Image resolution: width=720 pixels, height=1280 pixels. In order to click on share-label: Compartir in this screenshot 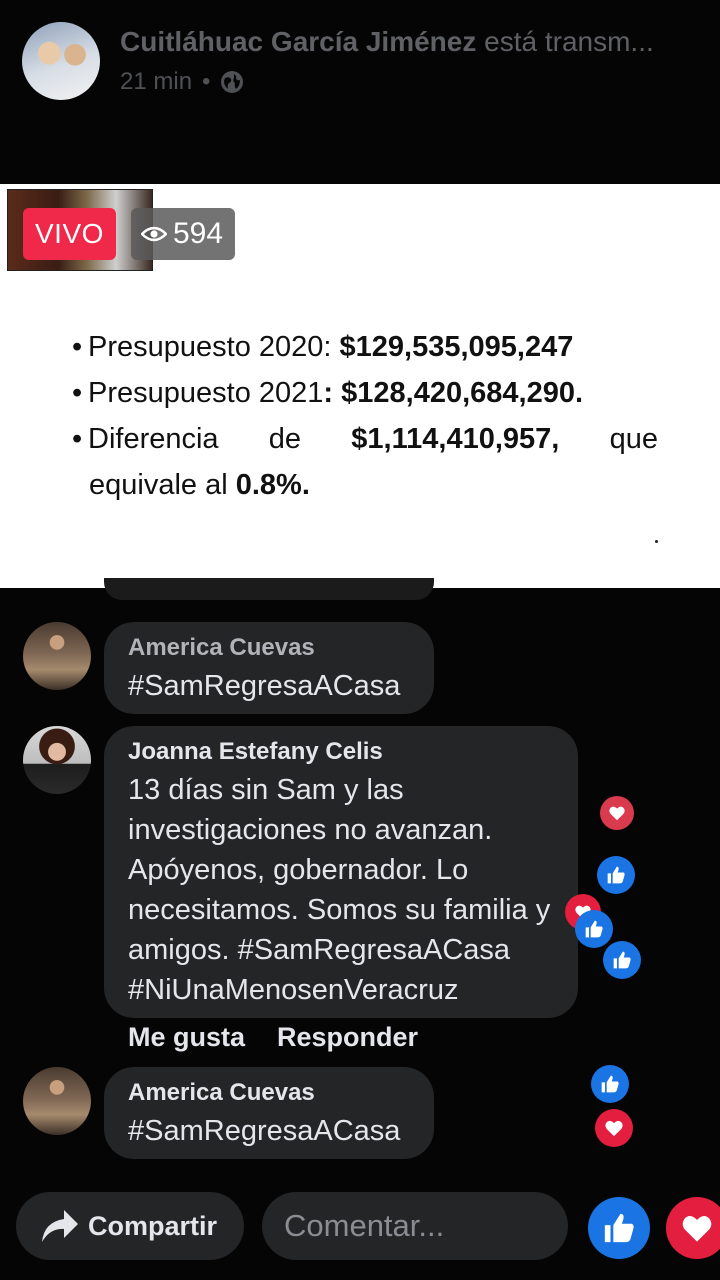, I will do `click(153, 1225)`.